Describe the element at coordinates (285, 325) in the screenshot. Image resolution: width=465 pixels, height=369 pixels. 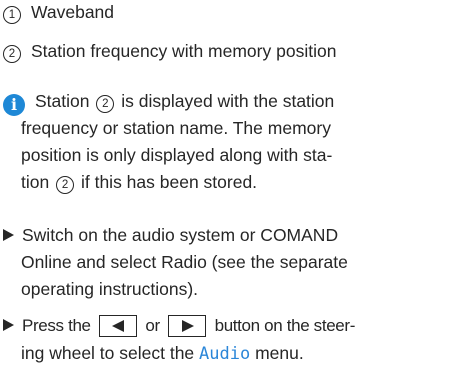
I see `step-2-after: button on the steer-` at that location.